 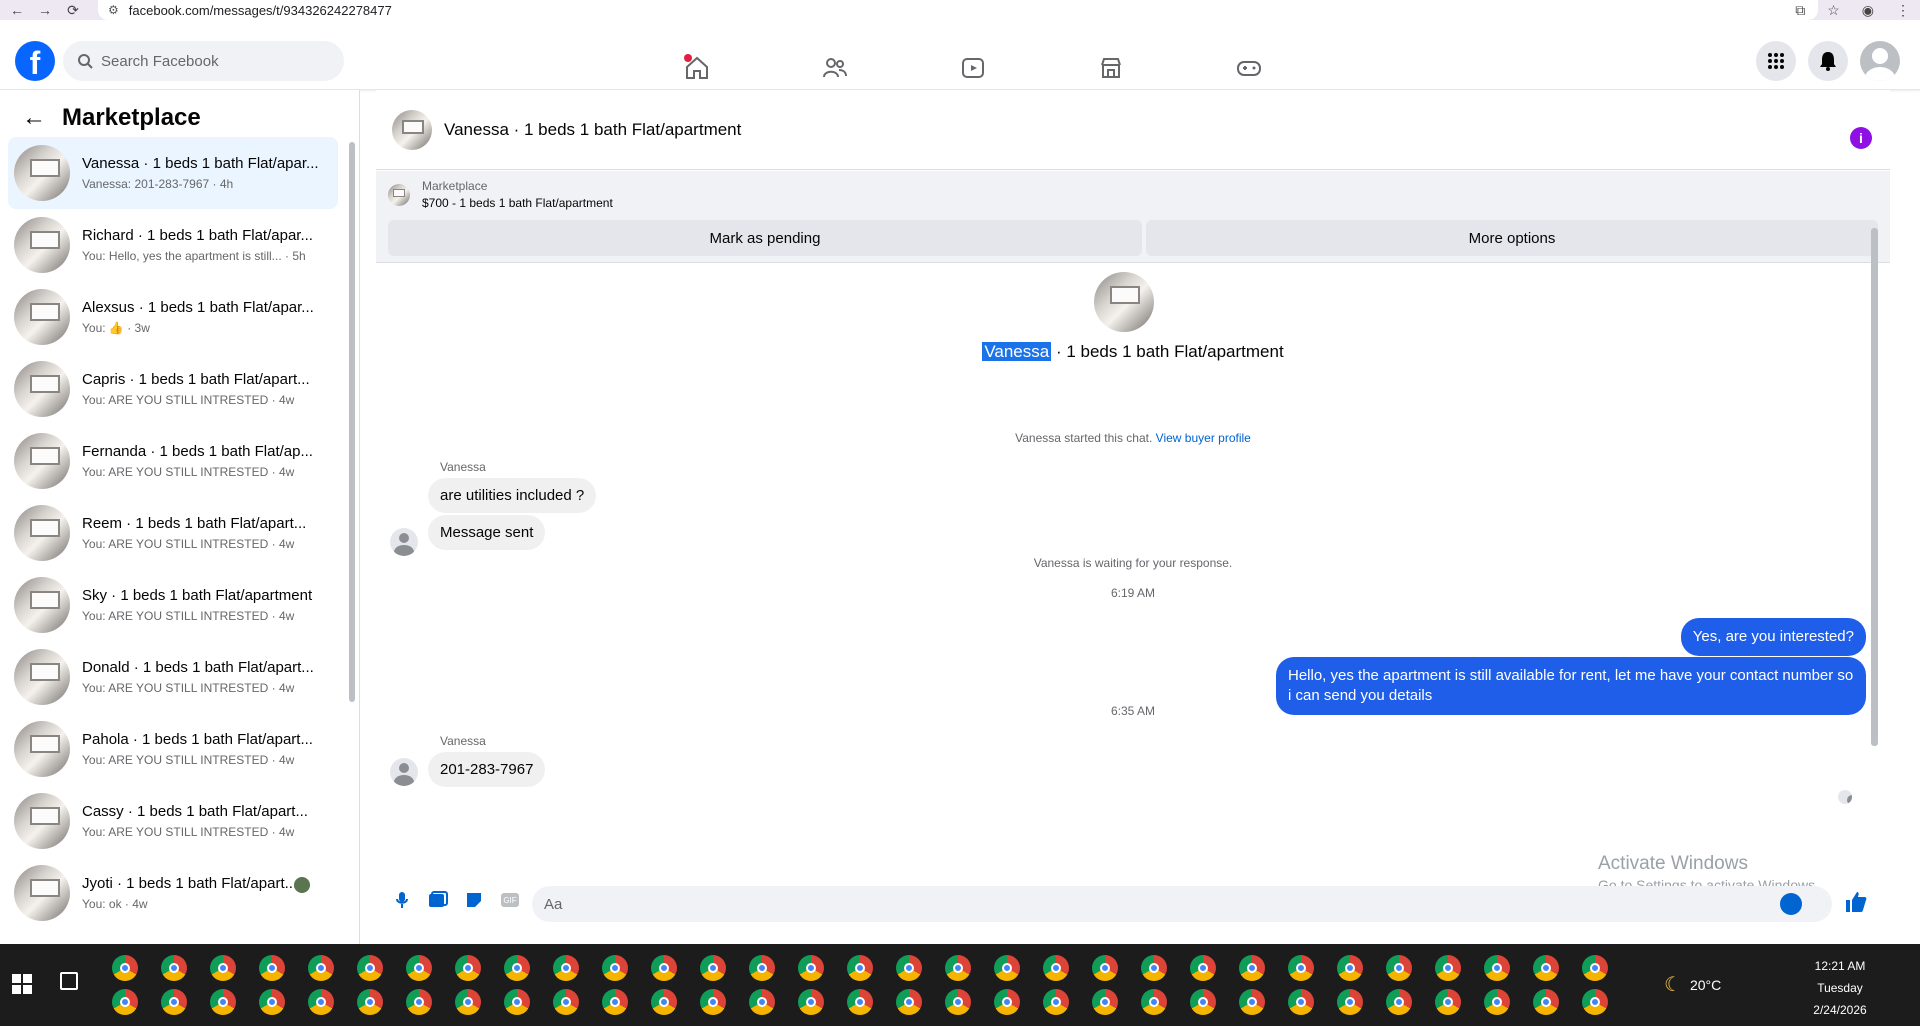 What do you see at coordinates (352, 422) in the screenshot?
I see `sidebar-scrollbar` at bounding box center [352, 422].